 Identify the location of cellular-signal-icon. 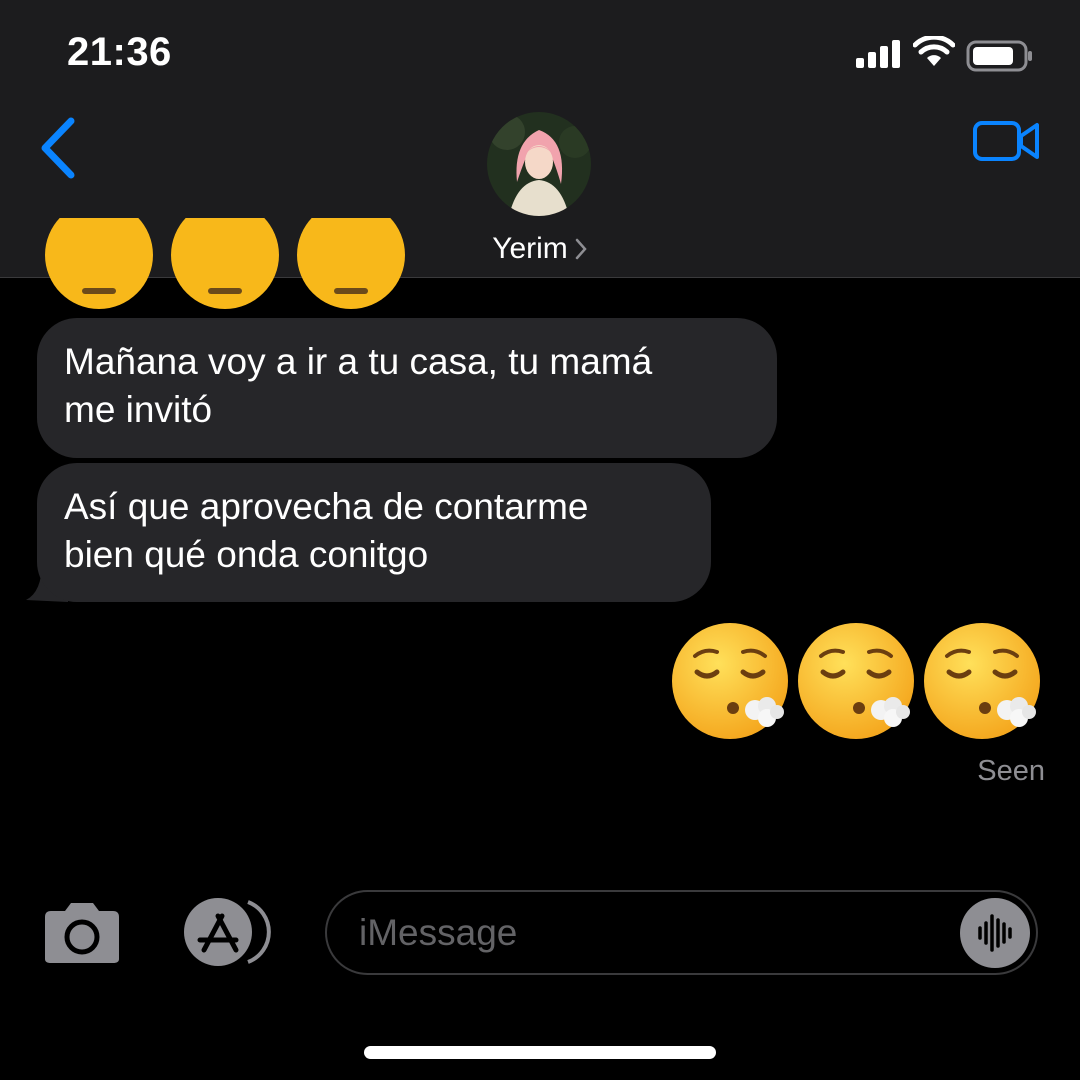
(878, 54).